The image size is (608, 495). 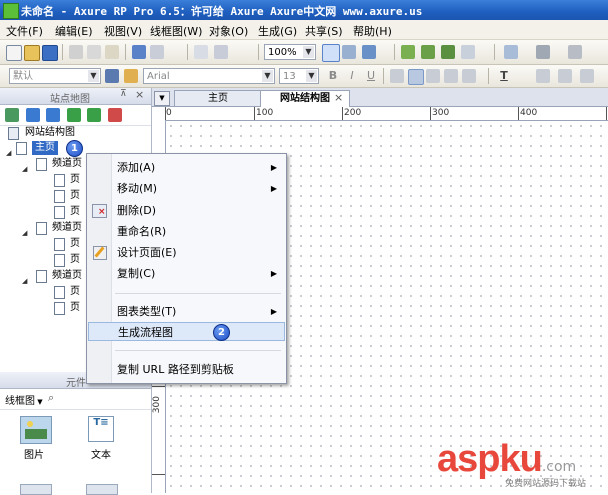 I want to click on pin-icon: ⊼, so click(x=123, y=94).